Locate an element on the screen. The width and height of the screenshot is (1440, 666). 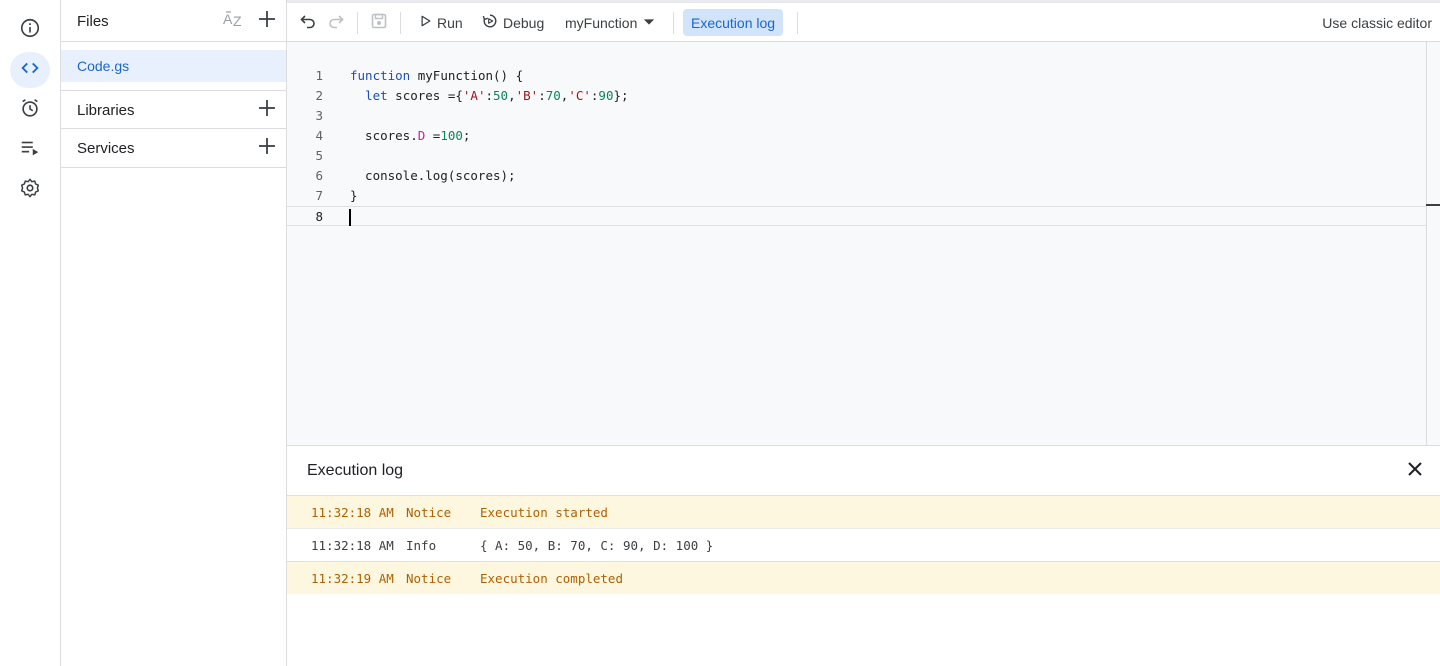
executions-button is located at coordinates (30, 150).